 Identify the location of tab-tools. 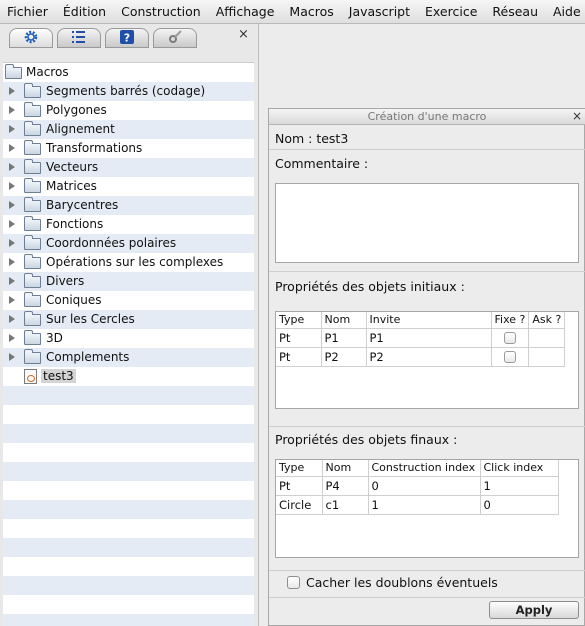
(175, 38).